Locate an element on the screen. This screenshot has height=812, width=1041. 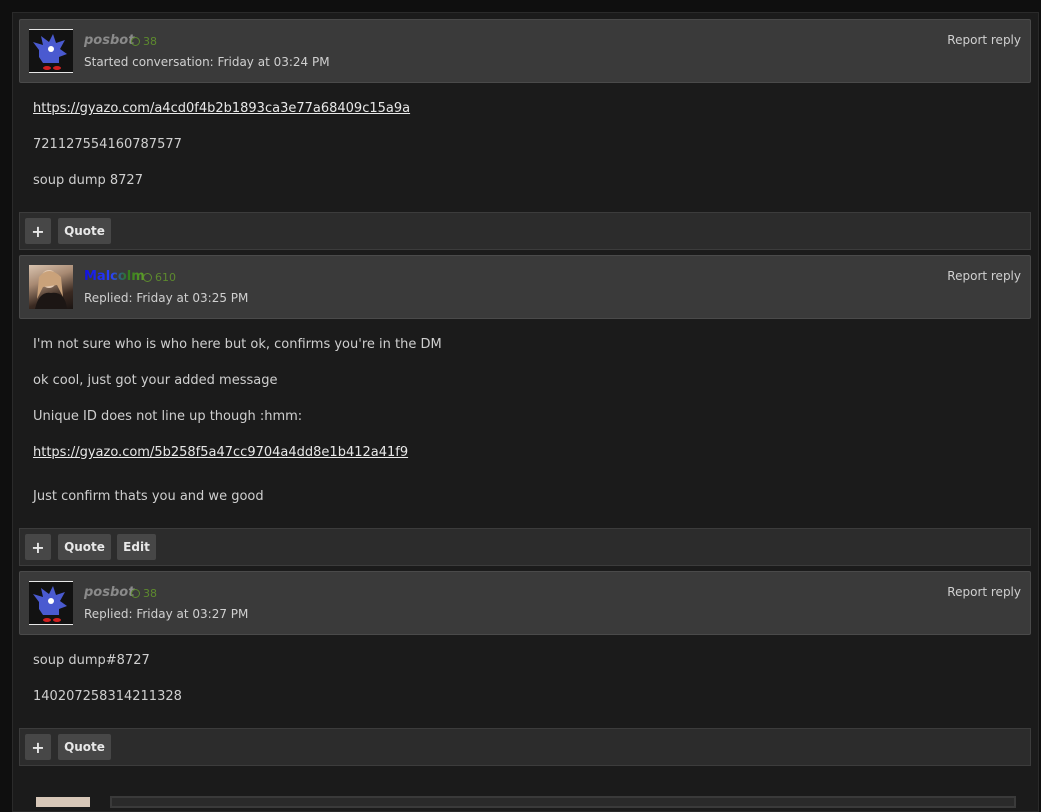
reputation: 610 is located at coordinates (159, 277).